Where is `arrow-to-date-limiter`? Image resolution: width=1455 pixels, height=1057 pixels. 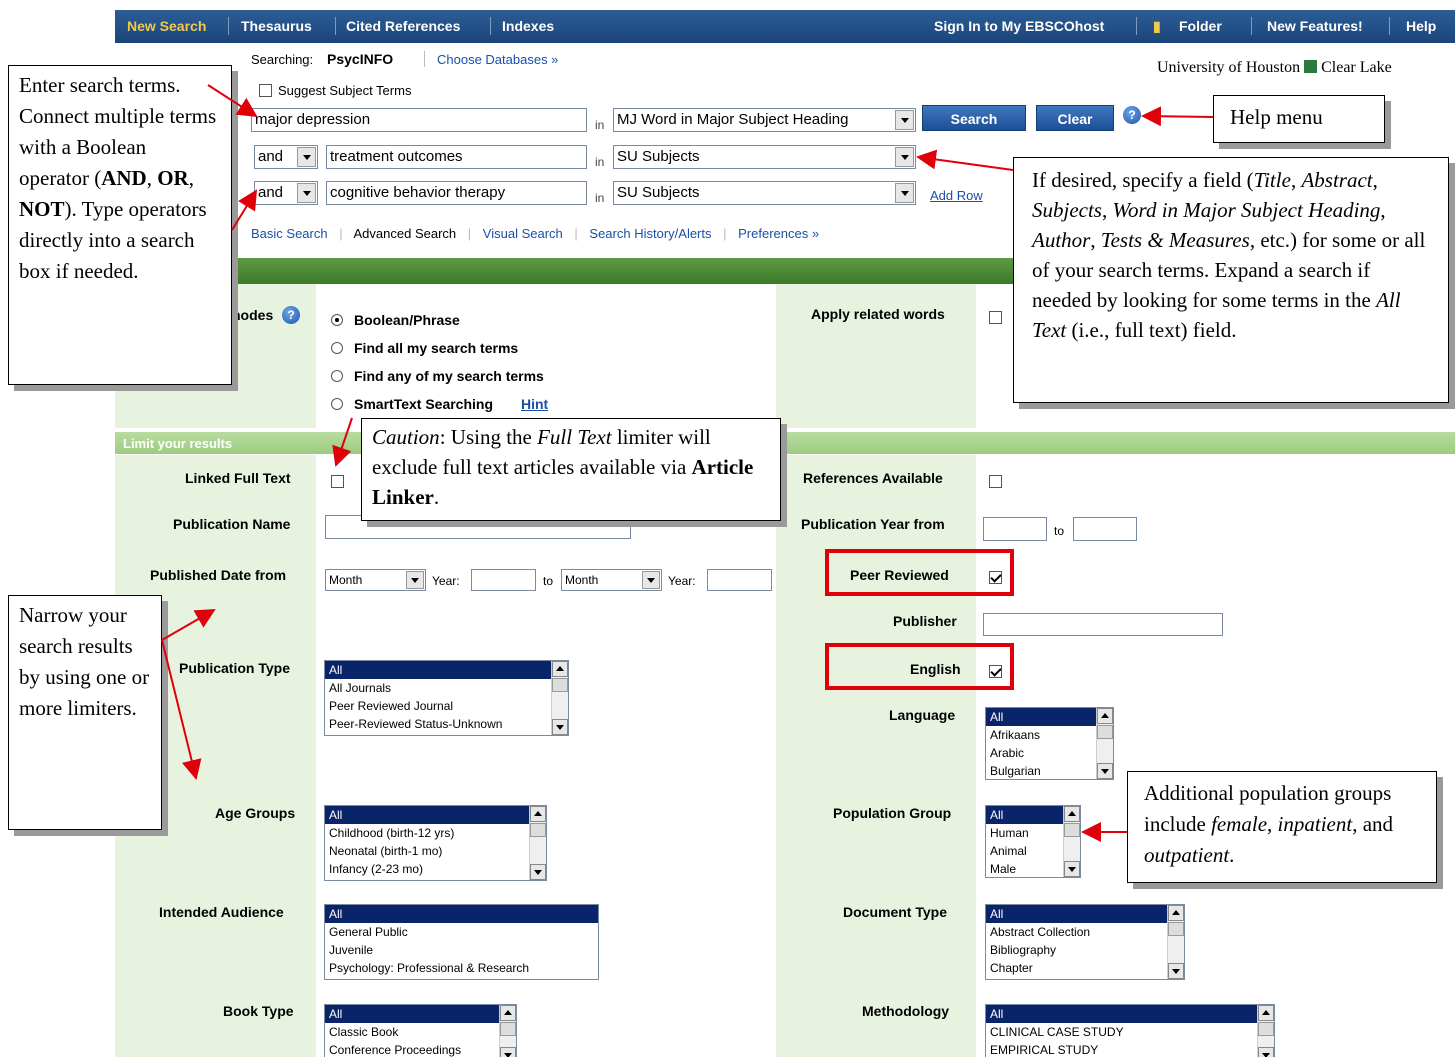
arrow-to-date-limiter is located at coordinates (188, 625).